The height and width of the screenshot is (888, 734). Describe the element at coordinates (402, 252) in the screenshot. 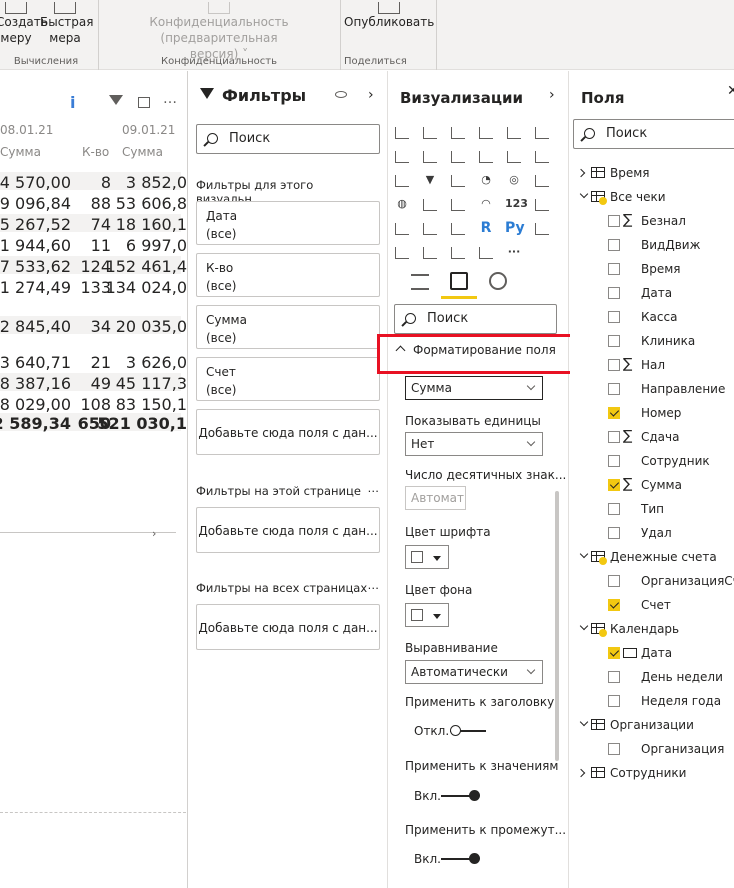

I see `decomposition-tree-icon` at that location.